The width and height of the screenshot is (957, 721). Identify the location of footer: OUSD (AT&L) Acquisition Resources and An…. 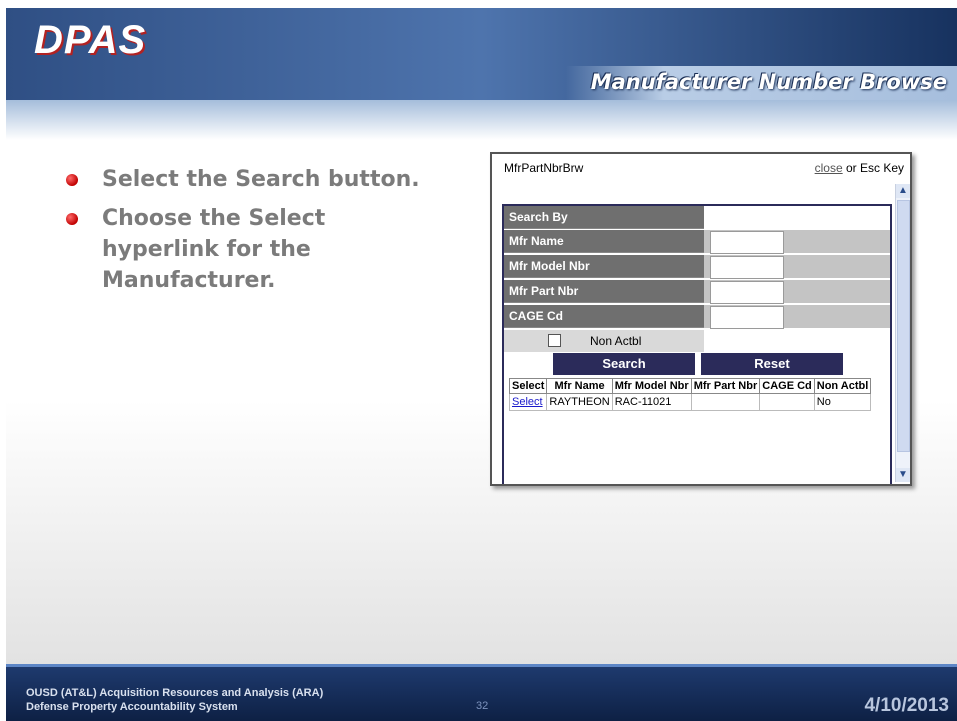
(481, 692).